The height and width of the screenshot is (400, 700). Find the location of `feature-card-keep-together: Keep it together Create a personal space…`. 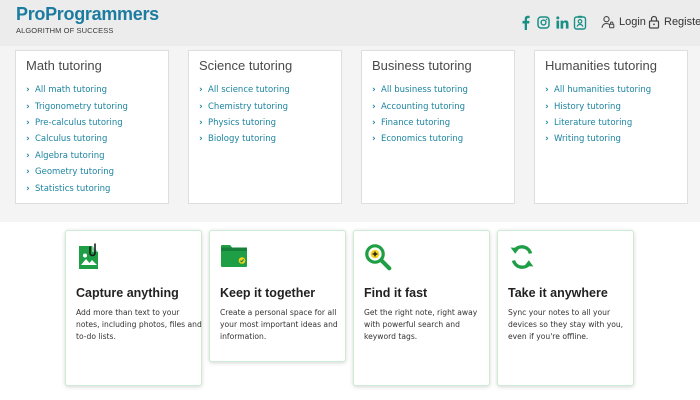

feature-card-keep-together: Keep it together Create a personal space… is located at coordinates (277, 296).